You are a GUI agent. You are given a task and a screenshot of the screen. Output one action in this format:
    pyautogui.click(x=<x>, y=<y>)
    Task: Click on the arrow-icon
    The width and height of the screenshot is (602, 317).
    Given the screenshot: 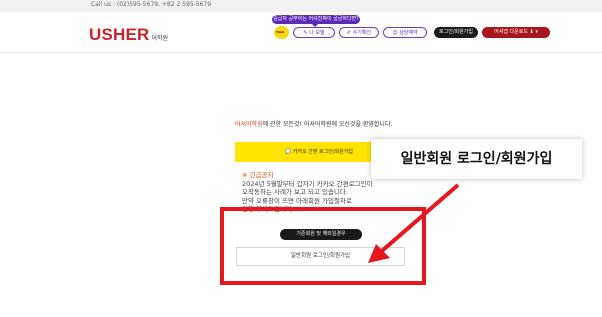 What is the action you would take?
    pyautogui.click(x=414, y=223)
    